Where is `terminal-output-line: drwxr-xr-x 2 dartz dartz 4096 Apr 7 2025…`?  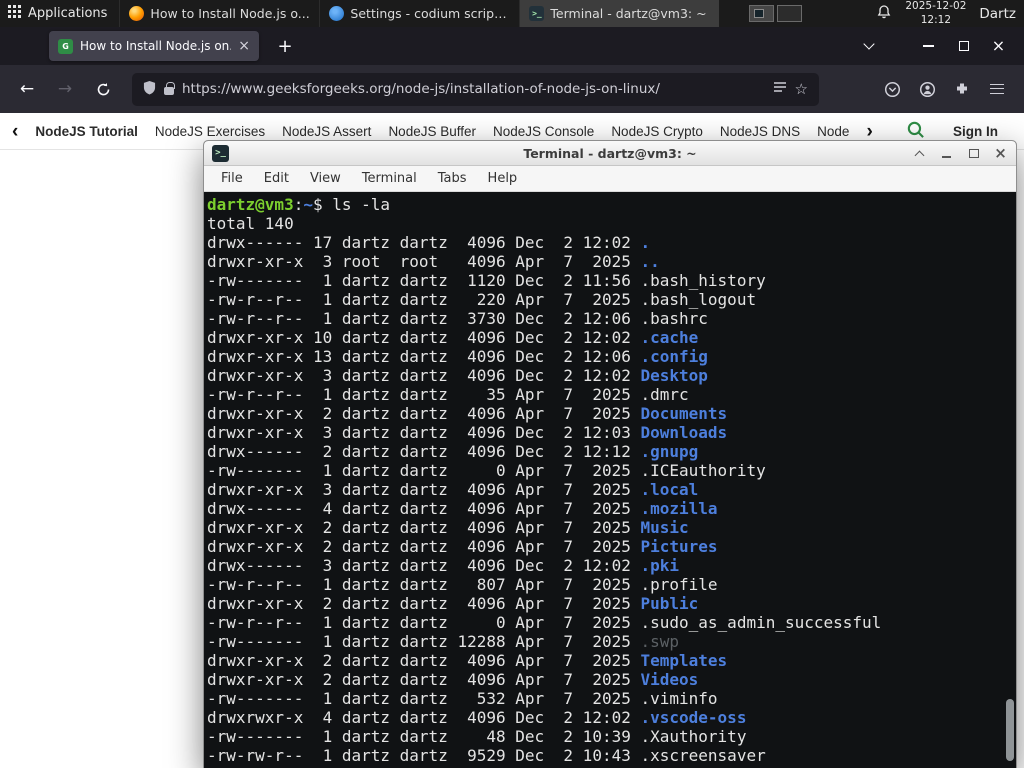 terminal-output-line: drwxr-xr-x 2 dartz dartz 4096 Apr 7 2025… is located at coordinates (462, 546).